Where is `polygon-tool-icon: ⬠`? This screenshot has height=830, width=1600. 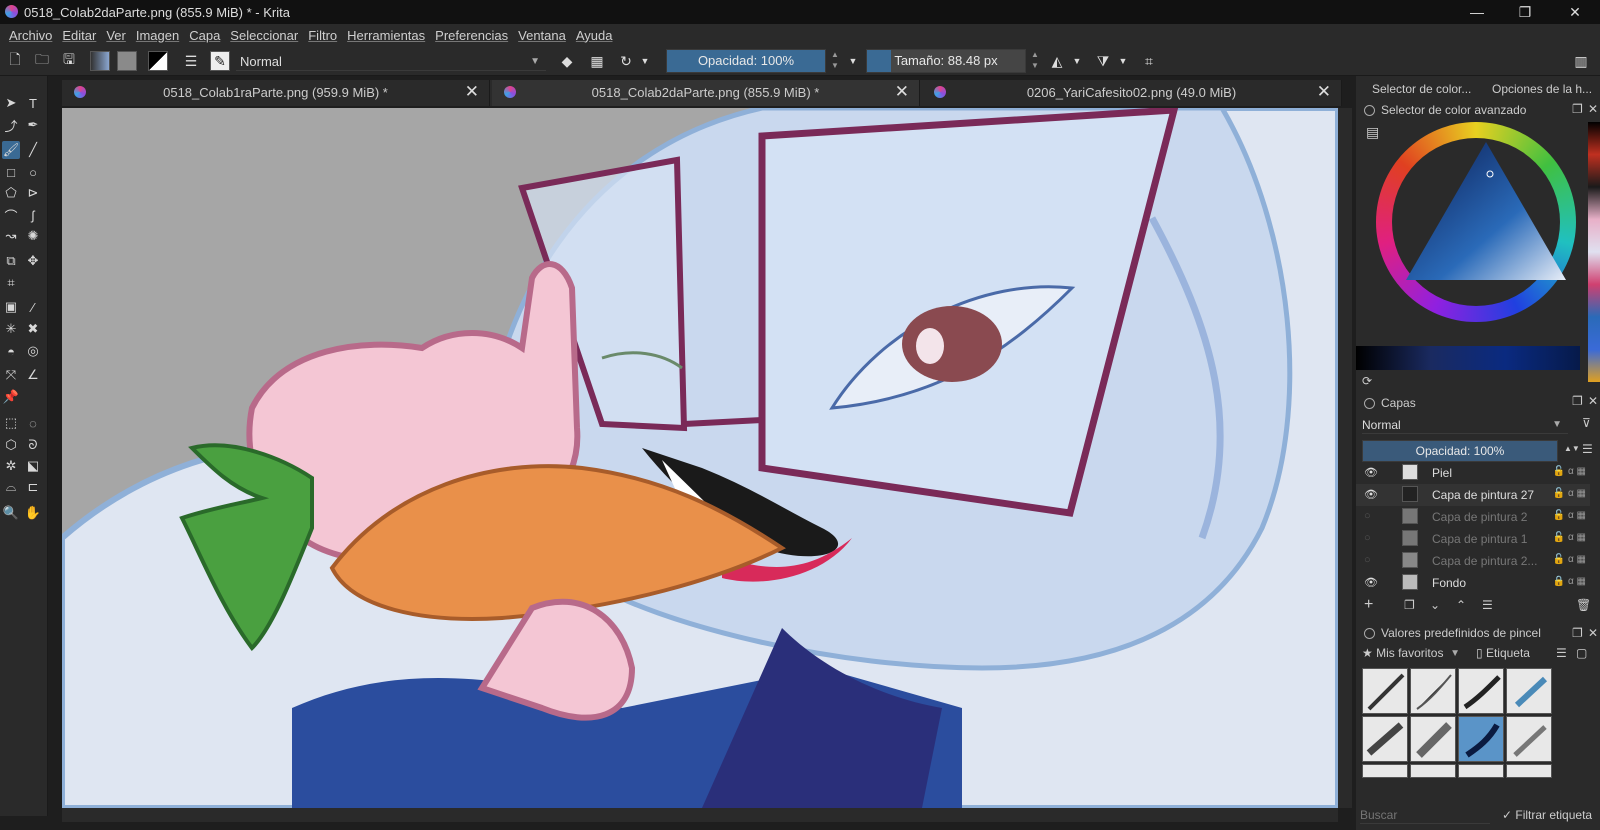
polygon-tool-icon: ⬠ is located at coordinates (11, 193).